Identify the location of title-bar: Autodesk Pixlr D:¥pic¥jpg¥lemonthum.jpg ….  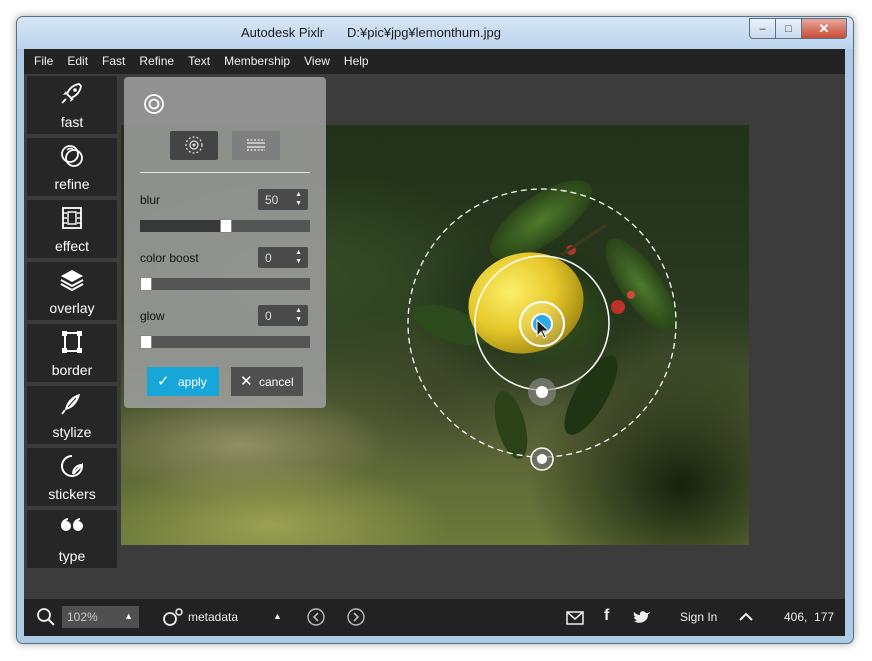
(435, 33).